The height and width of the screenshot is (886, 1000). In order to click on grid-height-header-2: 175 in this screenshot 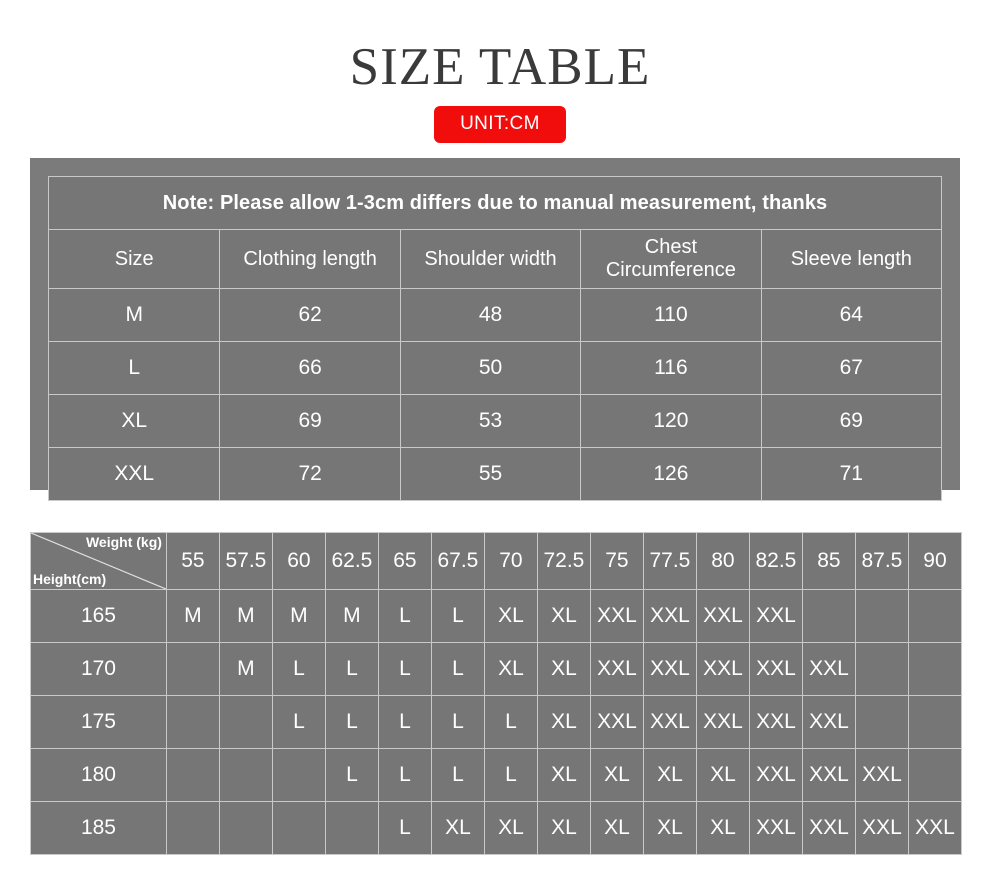, I will do `click(98, 722)`.